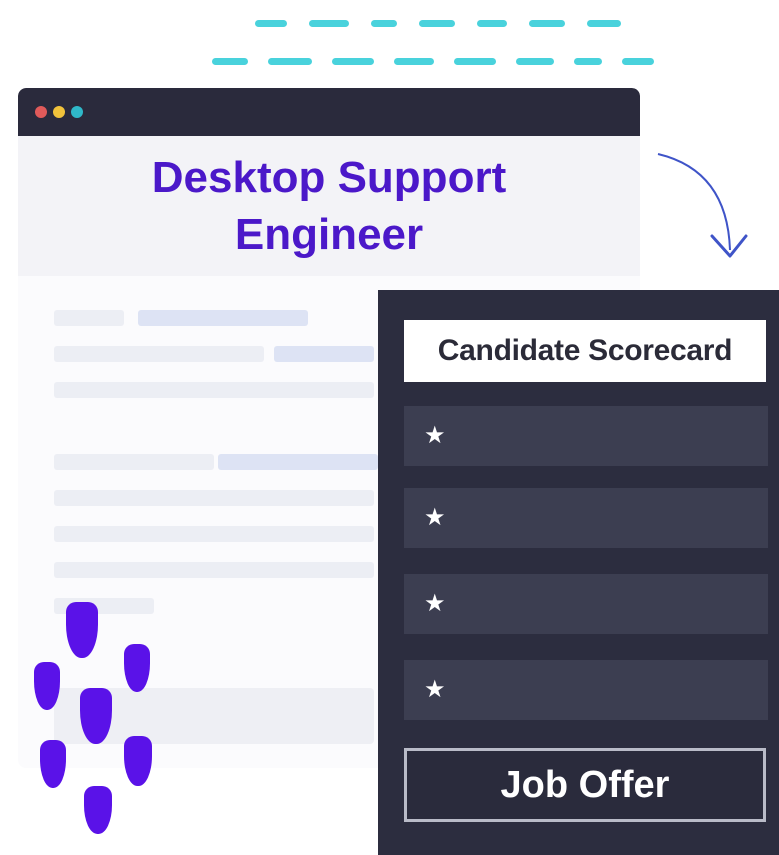 The width and height of the screenshot is (779, 855). I want to click on scorecard-title: Candidate Scorecard, so click(585, 351).